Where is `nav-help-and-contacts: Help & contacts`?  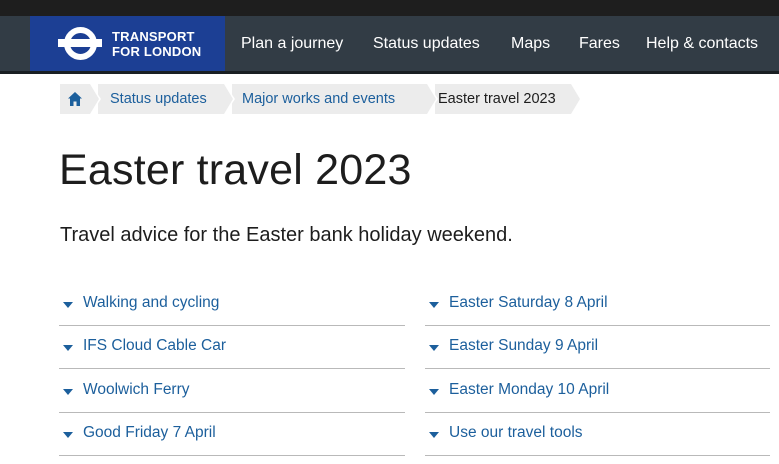
nav-help-and-contacts: Help & contacts is located at coordinates (702, 43).